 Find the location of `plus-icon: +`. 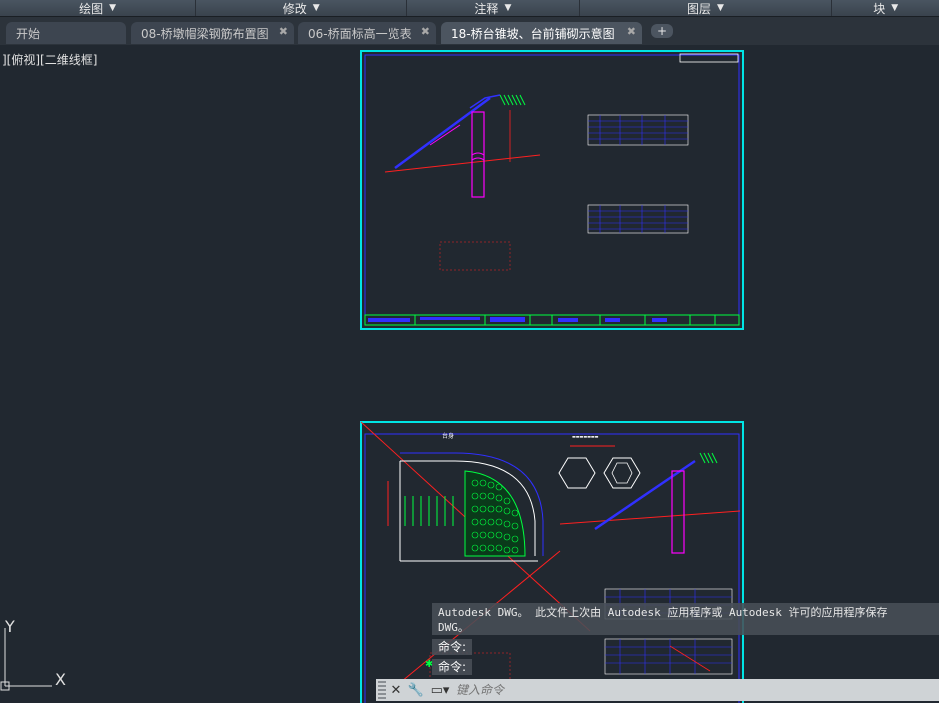

plus-icon: + is located at coordinates (662, 31).